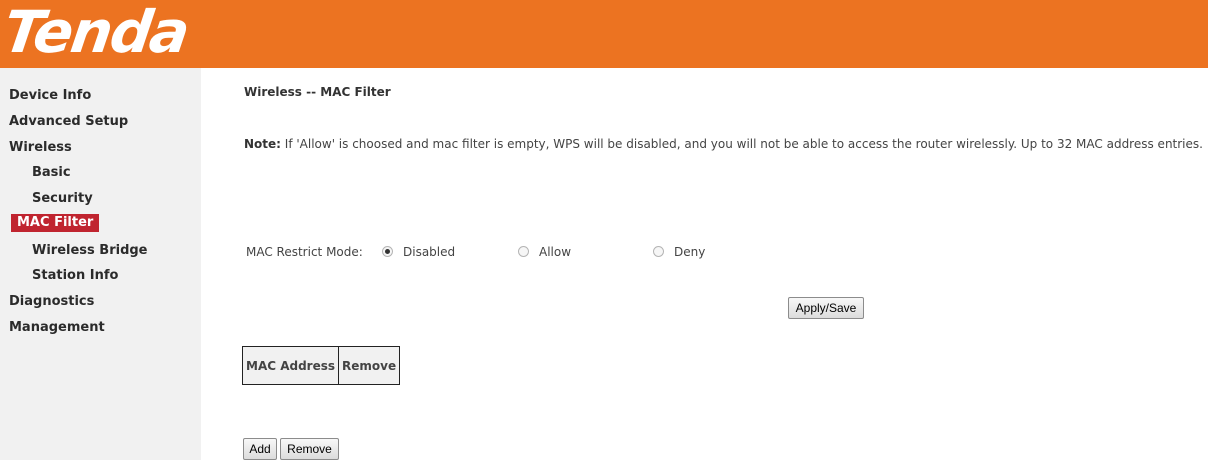 The height and width of the screenshot is (460, 1208). What do you see at coordinates (51, 173) in the screenshot?
I see `sidebar-item-basic: Basic` at bounding box center [51, 173].